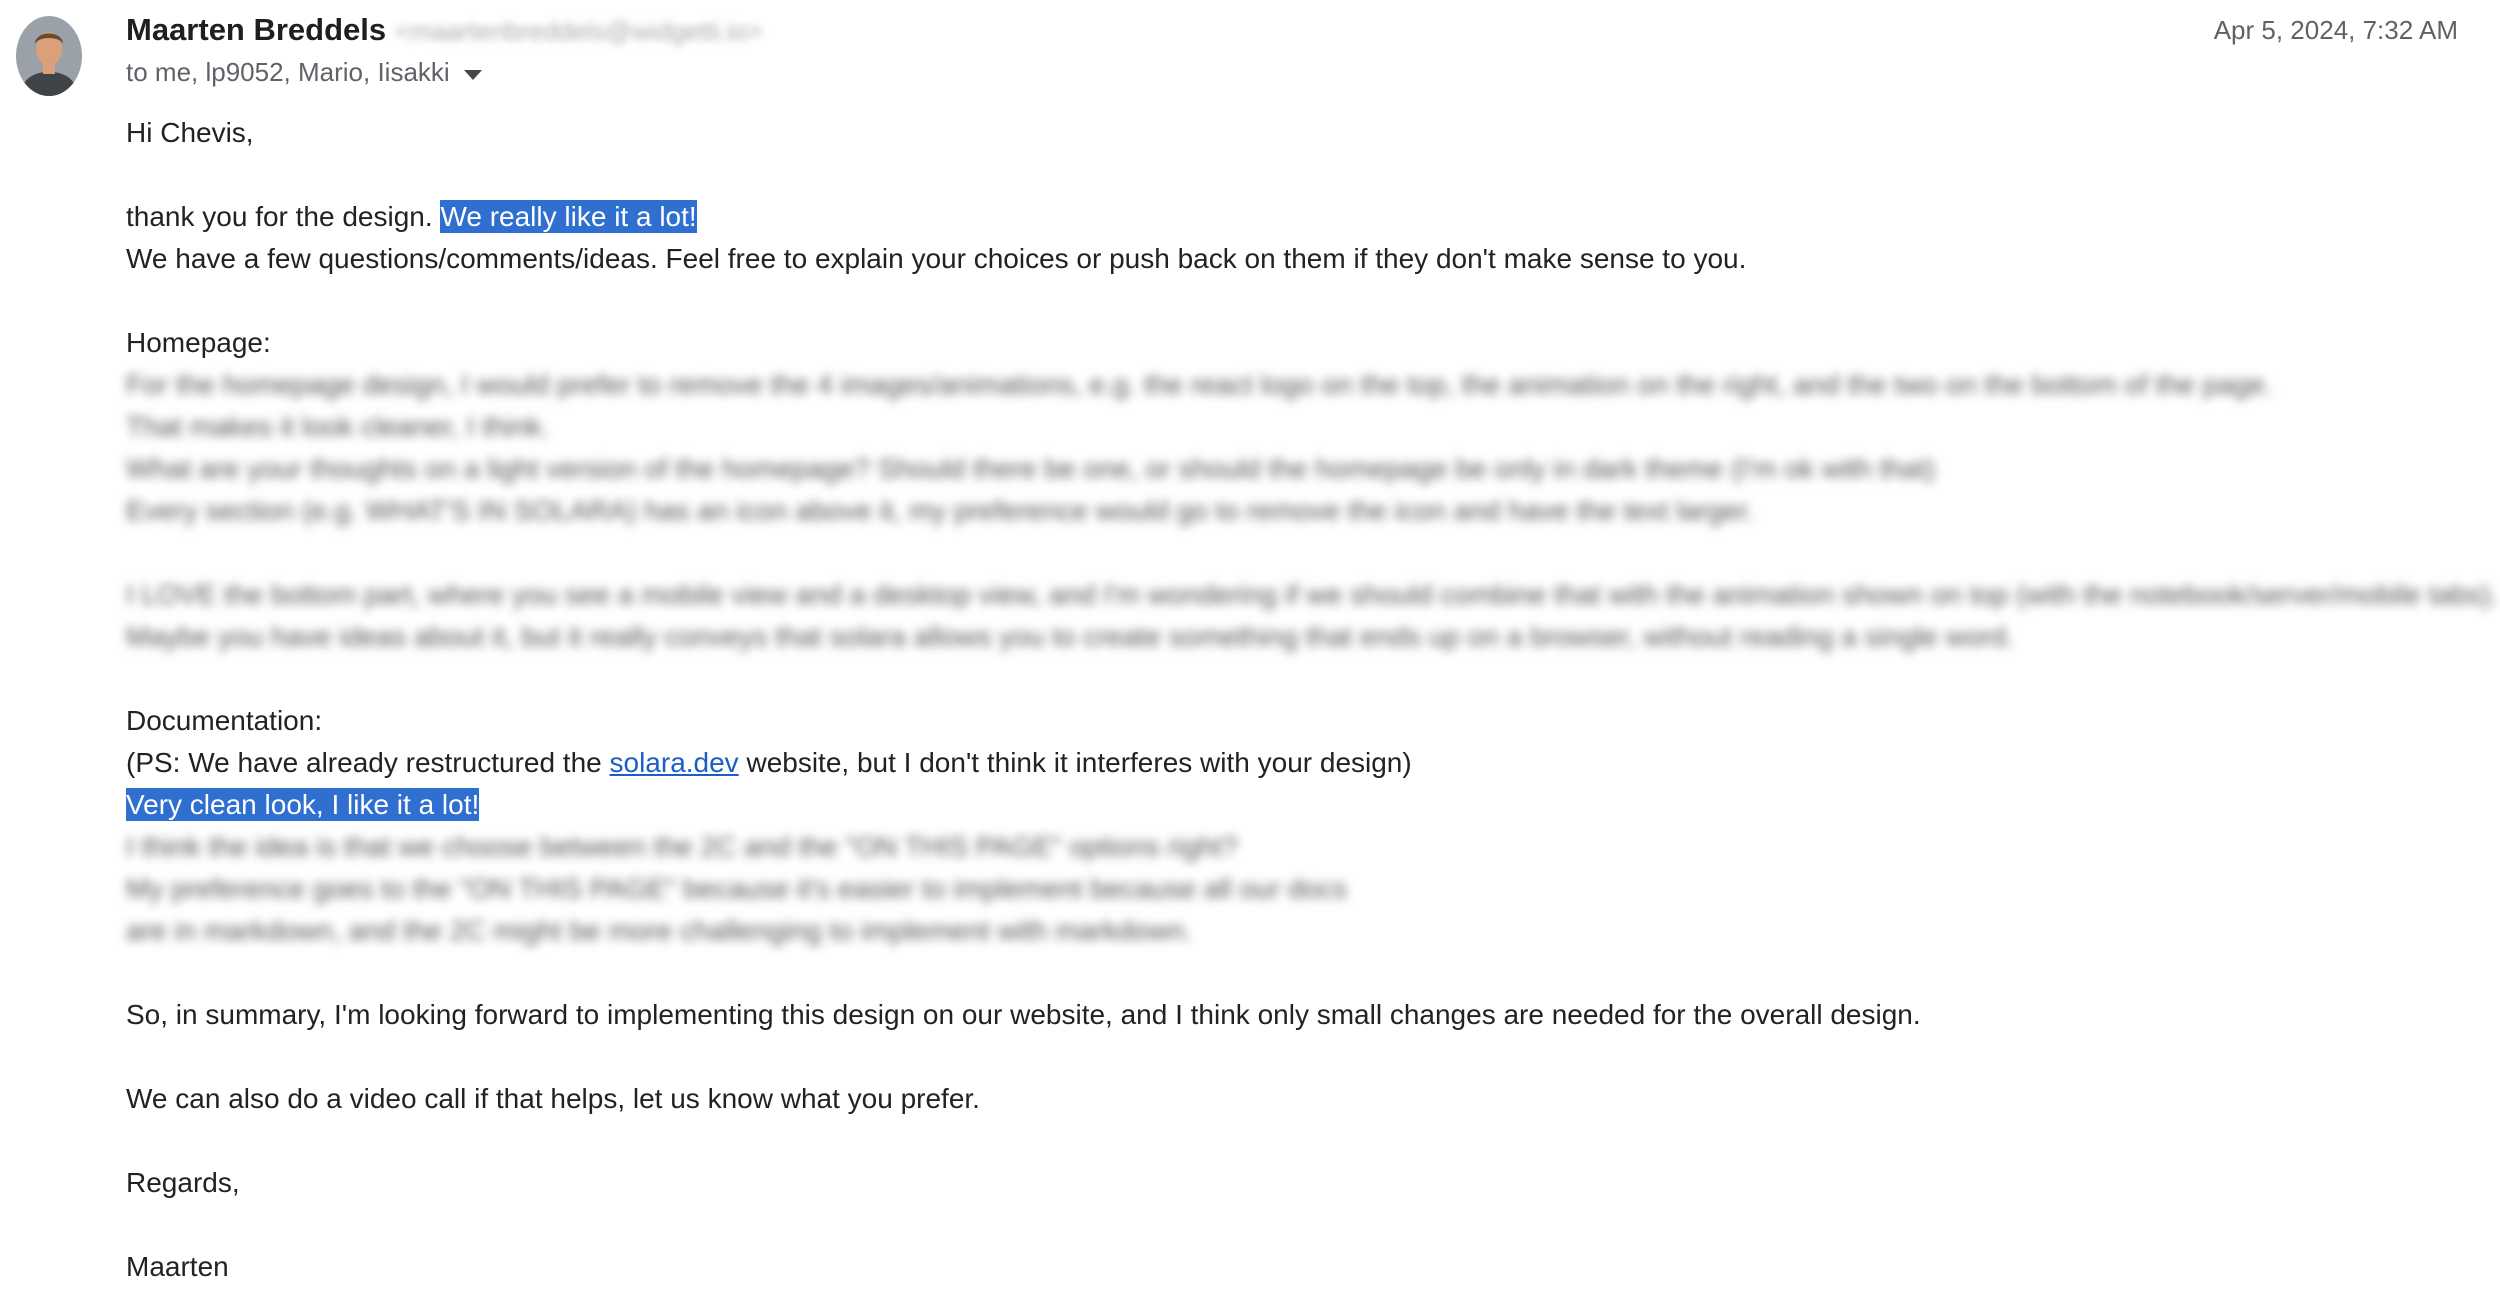 This screenshot has height=1291, width=2500. Describe the element at coordinates (338, 426) in the screenshot. I see `blurred-text-line: That makes it look cleaner, I think.` at that location.